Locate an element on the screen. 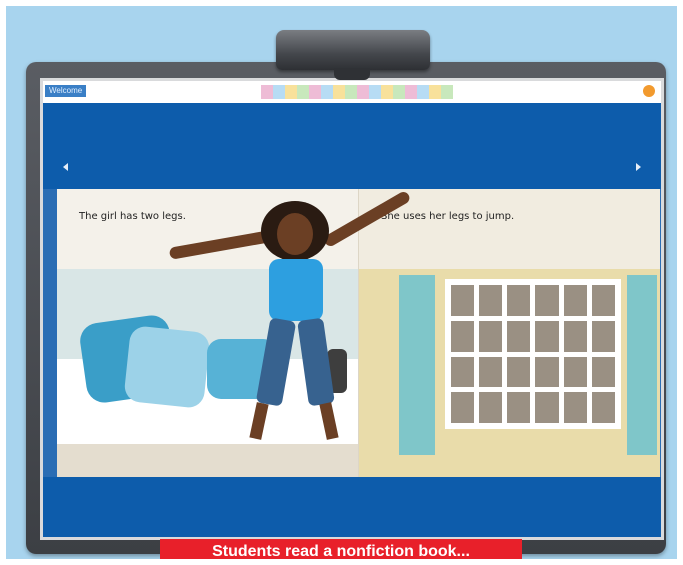 Image resolution: width=683 pixels, height=565 pixels. bottom-band is located at coordinates (352, 507).